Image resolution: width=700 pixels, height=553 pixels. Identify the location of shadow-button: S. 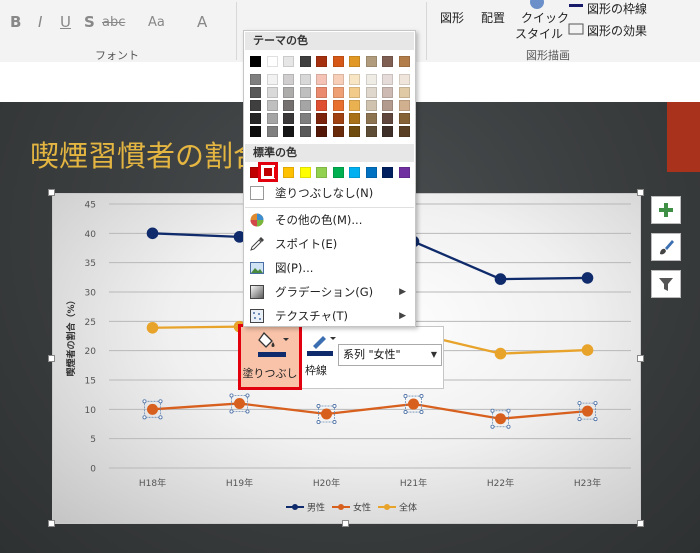
(89, 22).